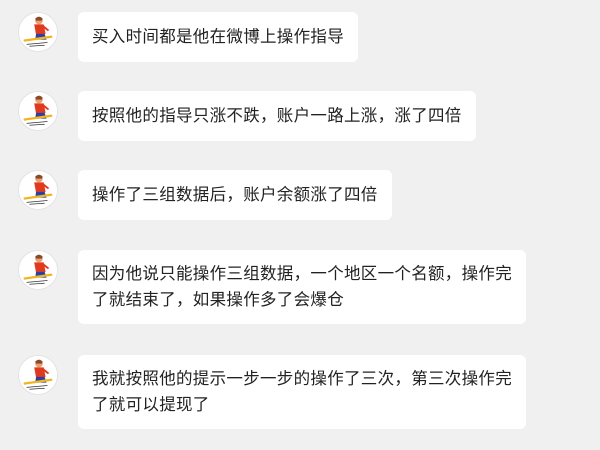 The width and height of the screenshot is (600, 450). I want to click on message-text: 按照他的指导只涨不跌，账户一路上涨，涨了四倍, so click(277, 115).